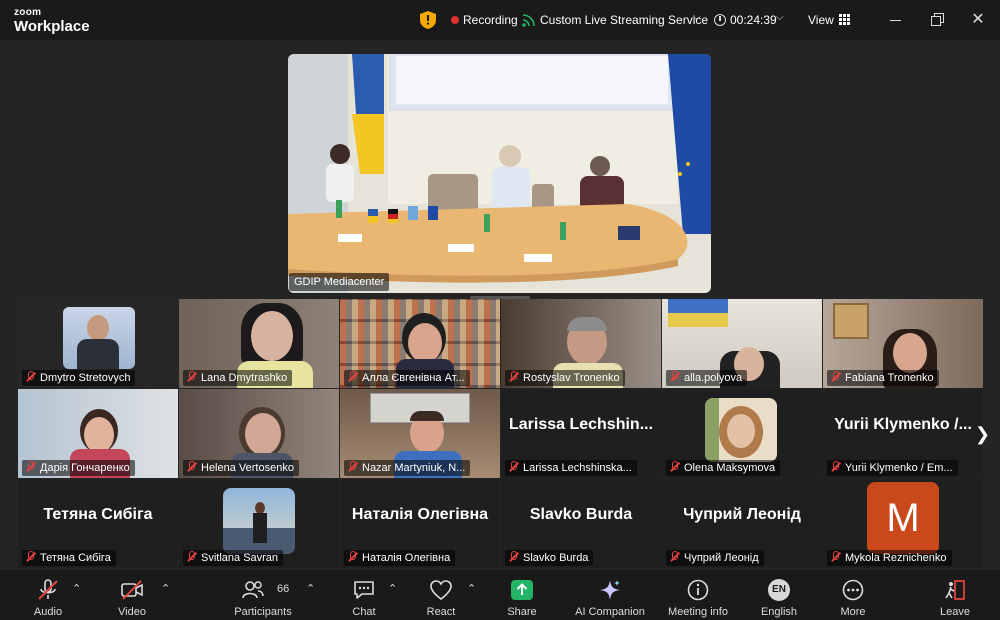  I want to click on participant-tile: Дарія Гончаренко, so click(98, 433).